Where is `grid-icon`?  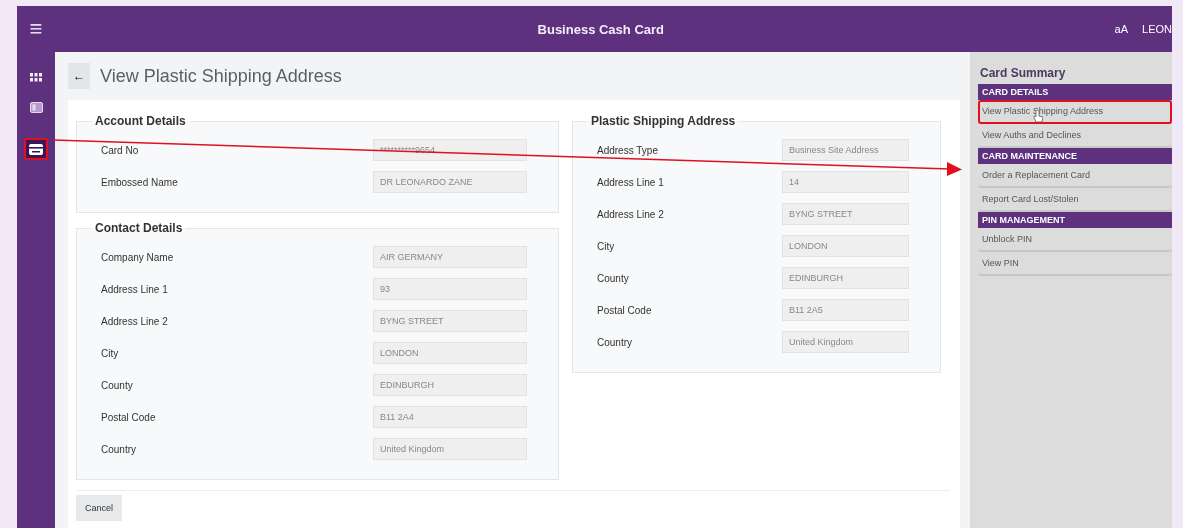
grid-icon is located at coordinates (36, 77).